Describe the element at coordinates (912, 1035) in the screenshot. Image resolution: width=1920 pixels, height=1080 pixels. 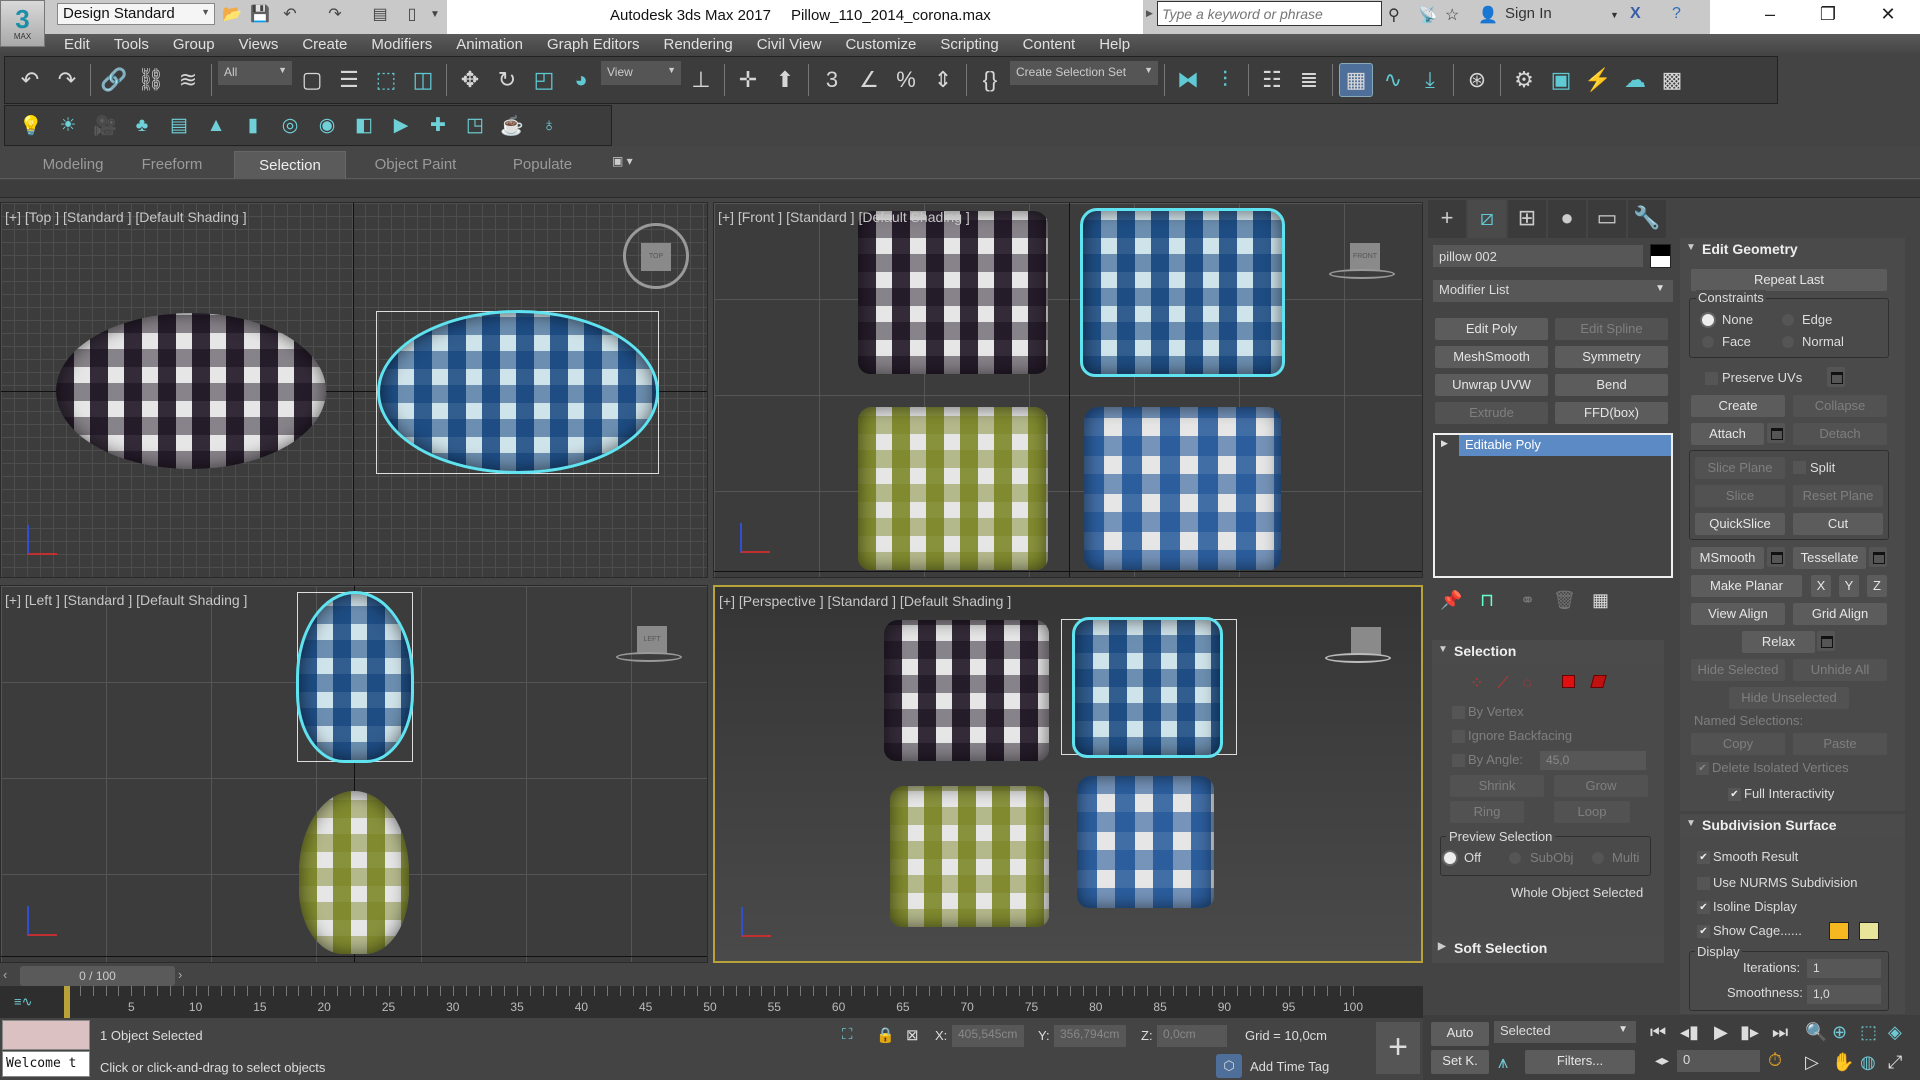
I see `absolute-mode-icon: ⊠` at that location.